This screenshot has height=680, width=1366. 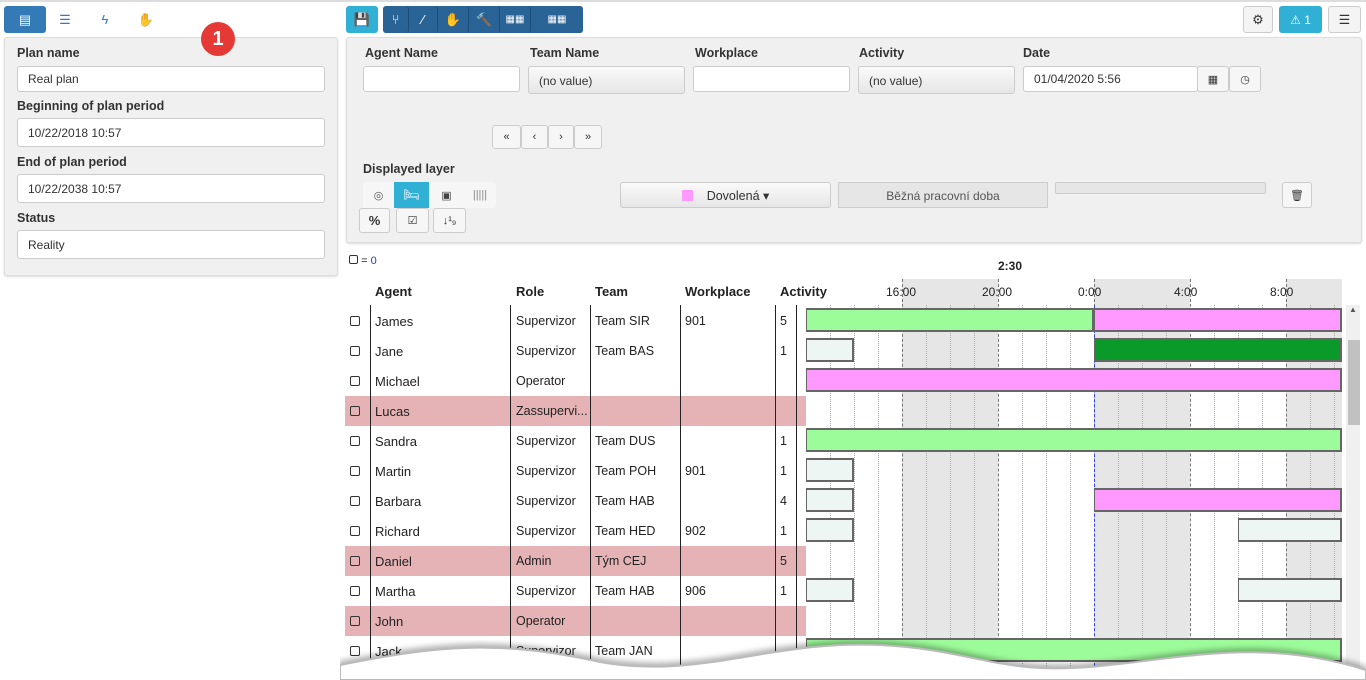 What do you see at coordinates (1354, 382) in the screenshot?
I see `scrollbar-thumb` at bounding box center [1354, 382].